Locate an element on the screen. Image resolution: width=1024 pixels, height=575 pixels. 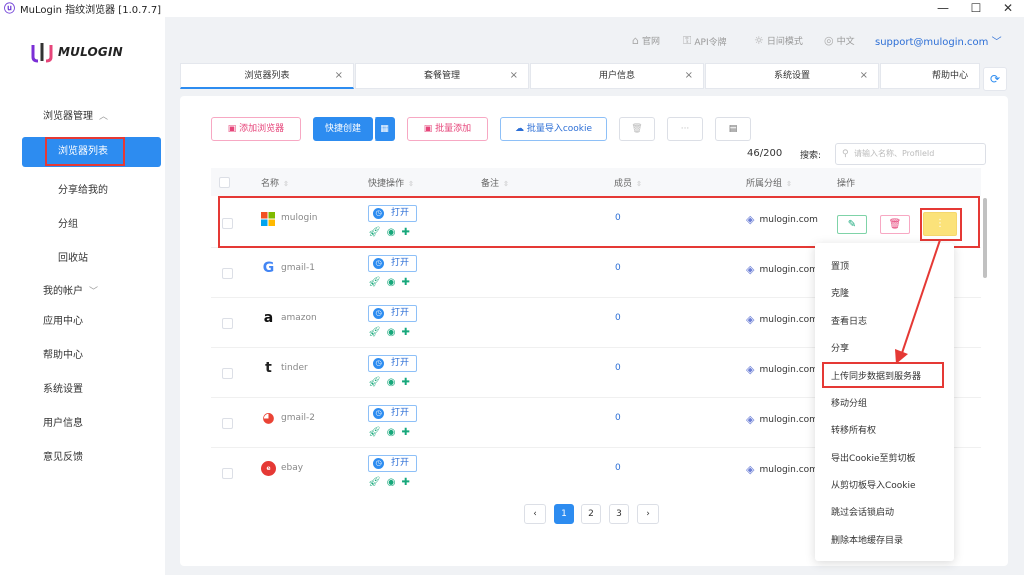
menu-item-import-cookie: 从剪切板导入Cookie is located at coordinates (873, 484).